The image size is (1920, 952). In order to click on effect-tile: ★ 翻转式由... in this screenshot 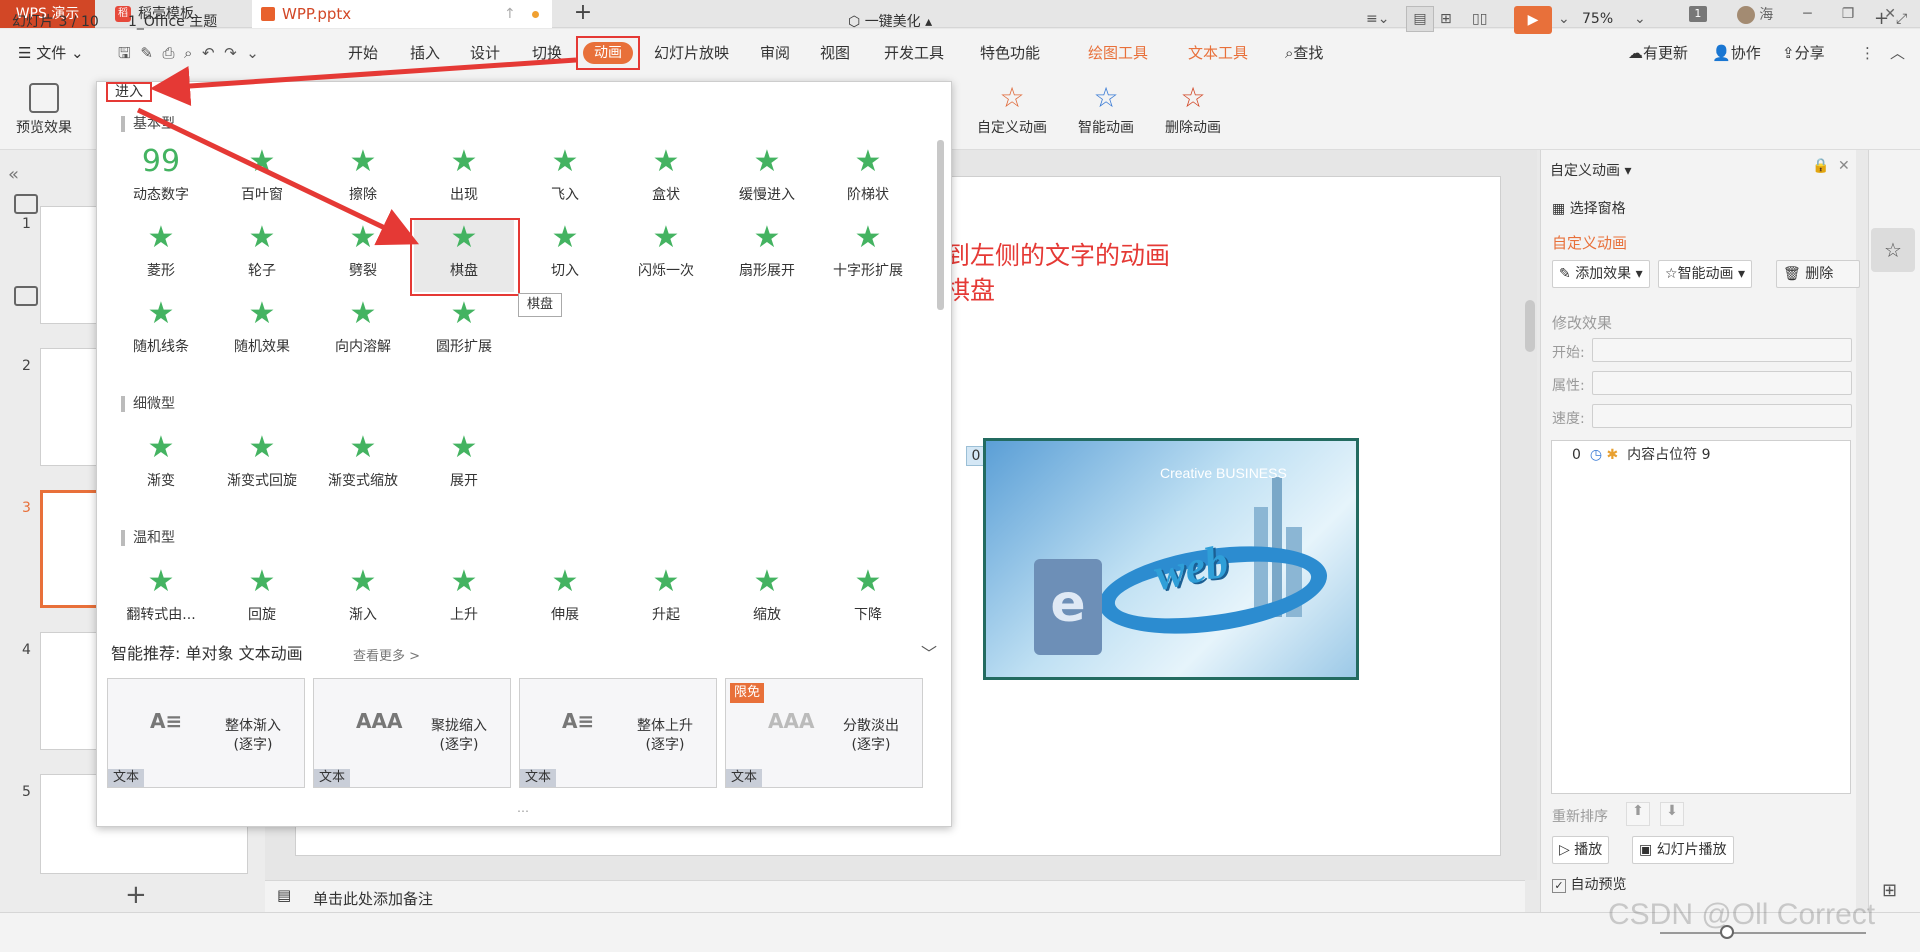, I will do `click(161, 600)`.